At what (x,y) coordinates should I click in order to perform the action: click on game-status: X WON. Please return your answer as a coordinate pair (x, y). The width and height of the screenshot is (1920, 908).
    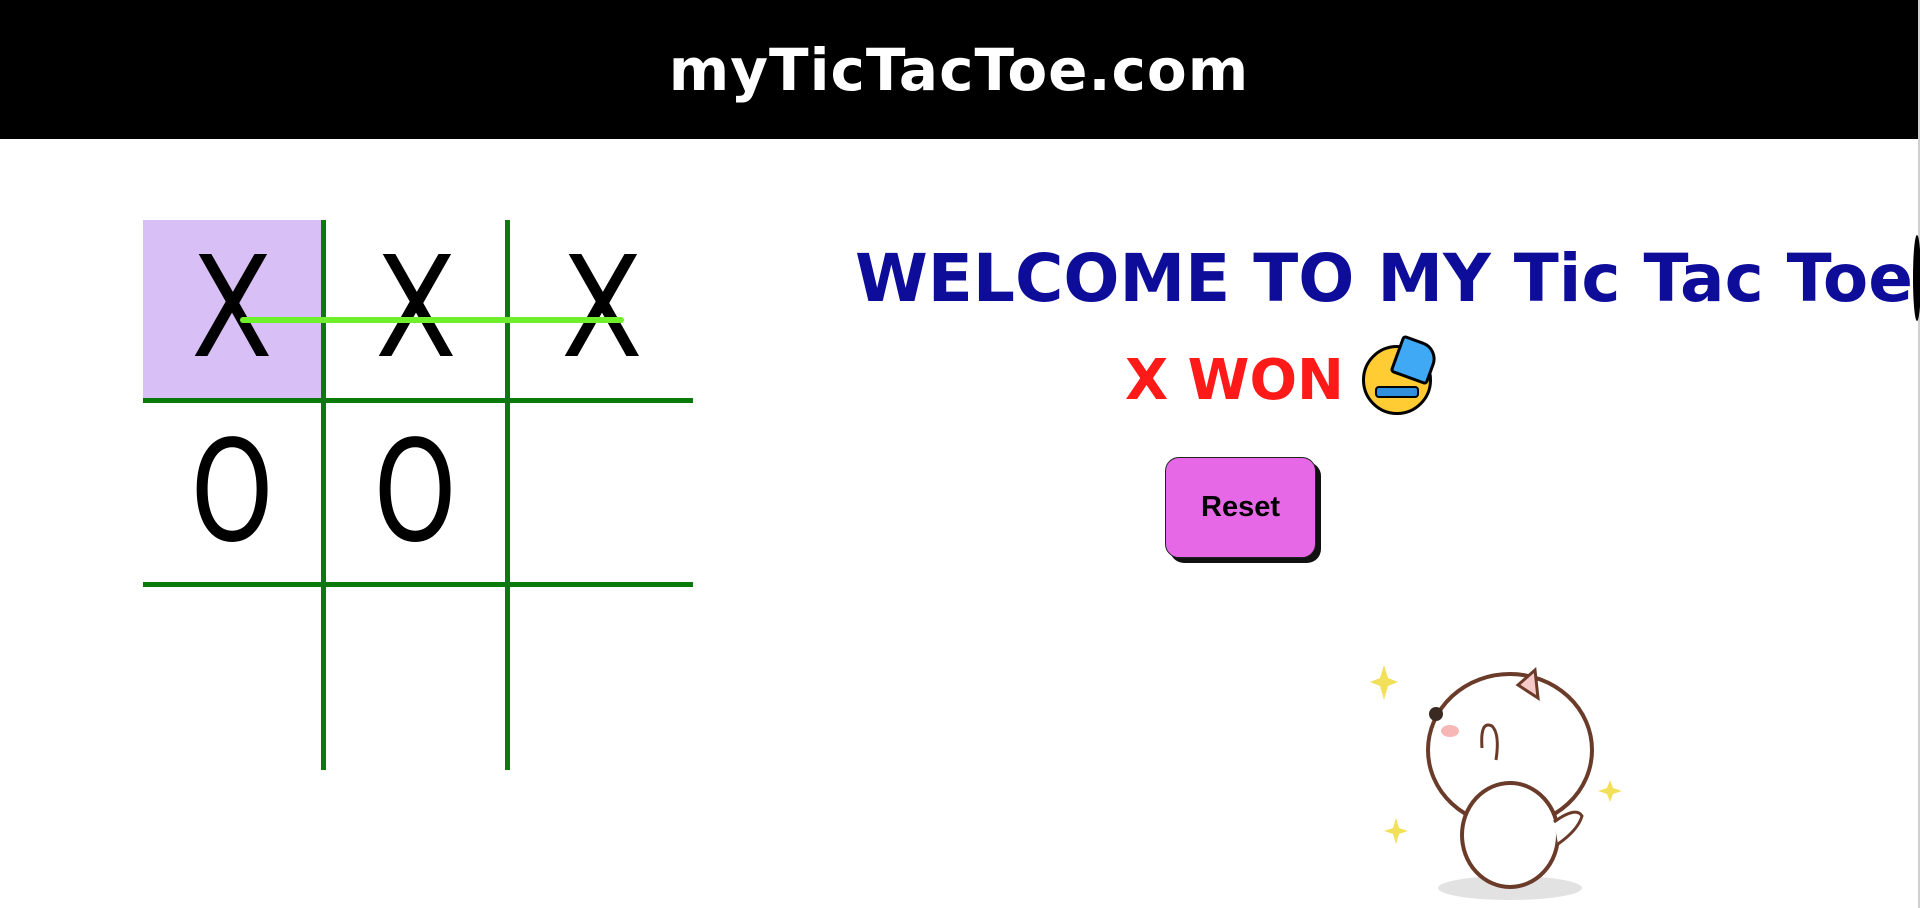
    Looking at the image, I should click on (1283, 374).